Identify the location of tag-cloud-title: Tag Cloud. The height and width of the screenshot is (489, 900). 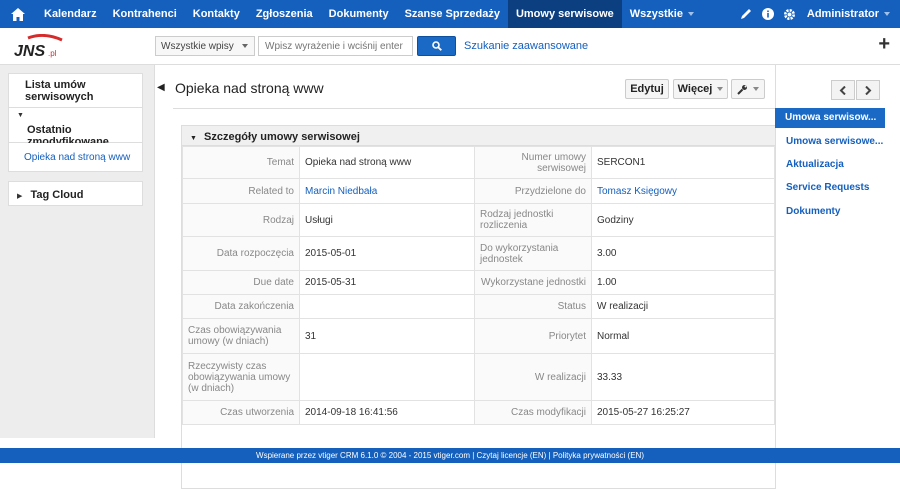
(57, 195).